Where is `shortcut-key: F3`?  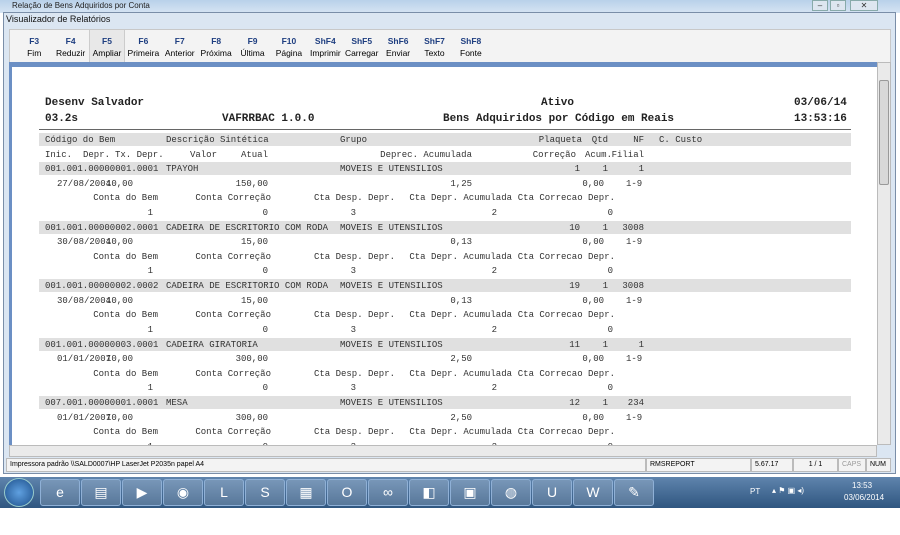 shortcut-key: F3 is located at coordinates (34, 41).